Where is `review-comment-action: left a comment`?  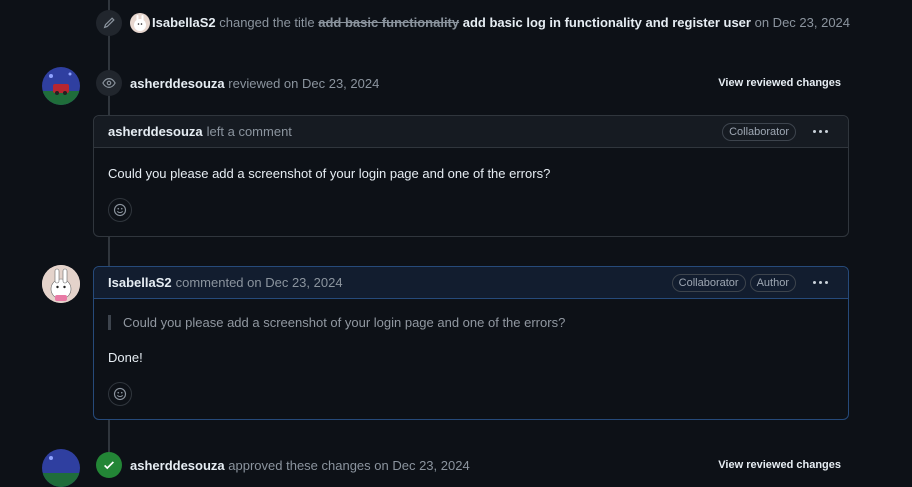 review-comment-action: left a comment is located at coordinates (249, 131).